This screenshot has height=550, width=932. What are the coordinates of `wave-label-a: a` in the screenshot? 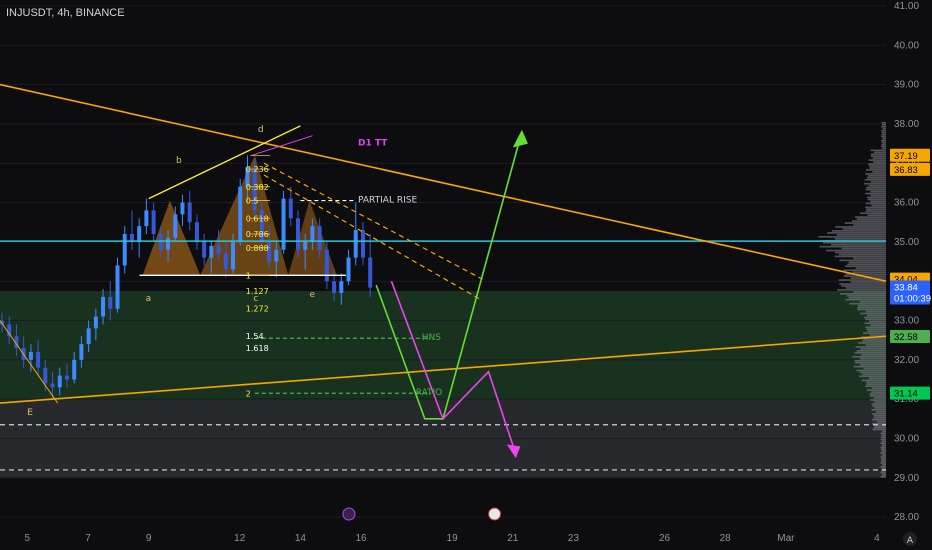 It's located at (149, 299).